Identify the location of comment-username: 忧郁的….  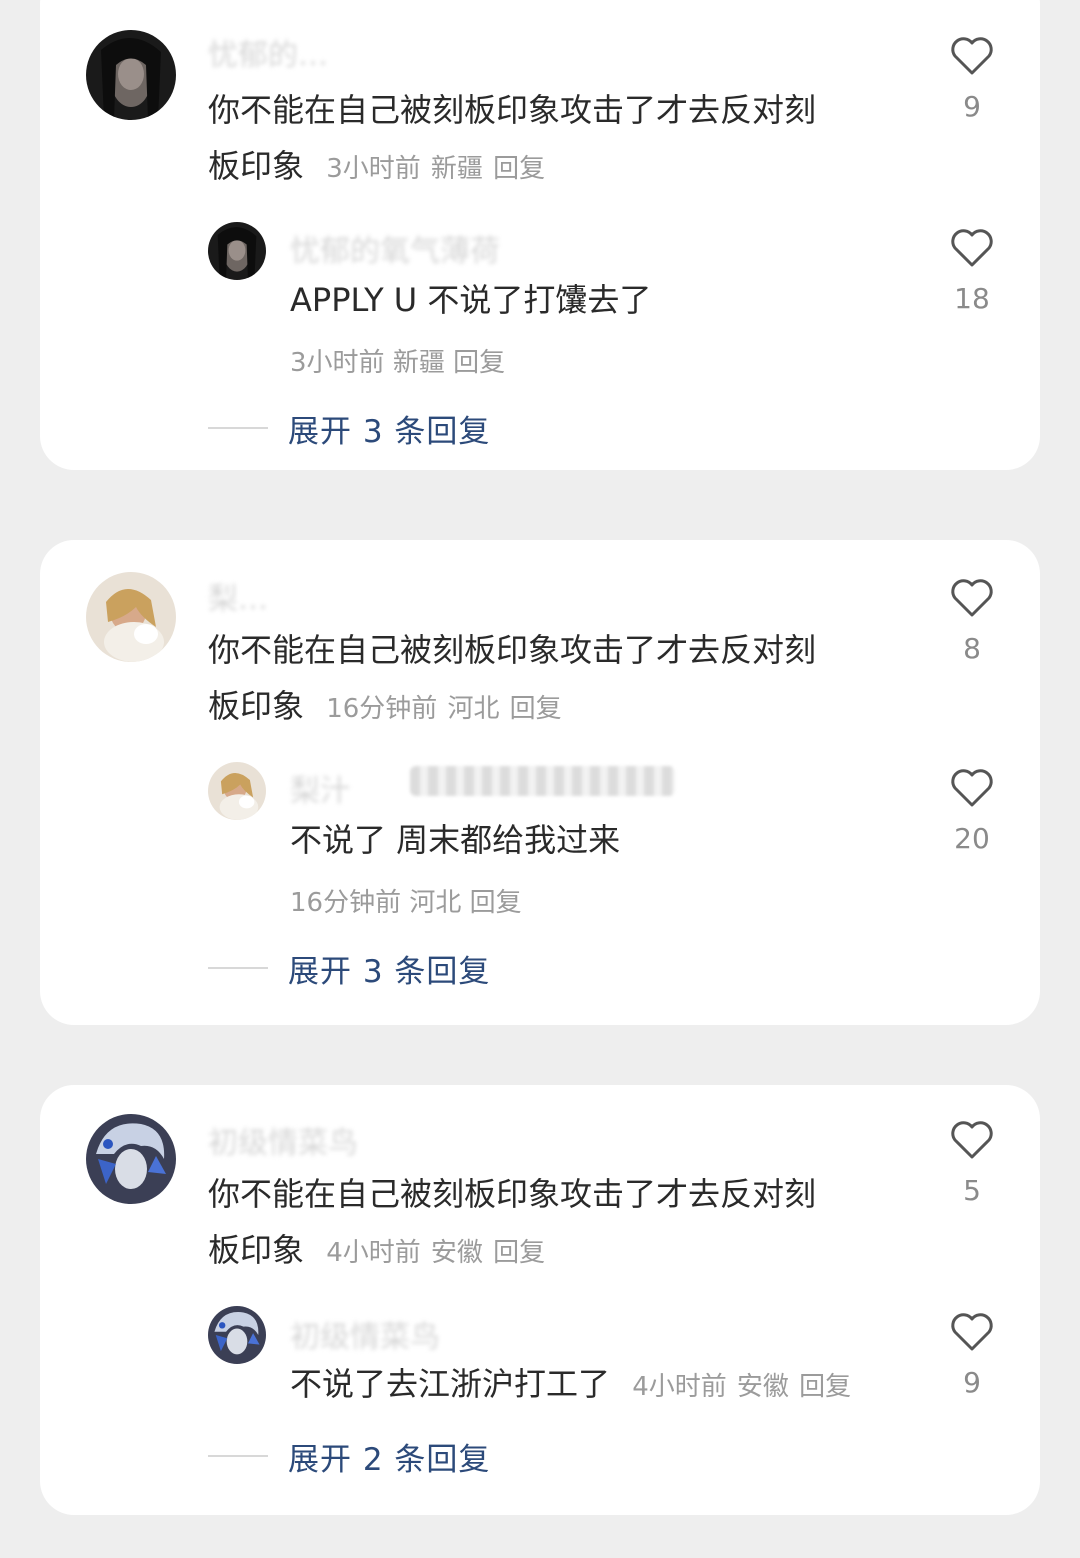
(268, 52).